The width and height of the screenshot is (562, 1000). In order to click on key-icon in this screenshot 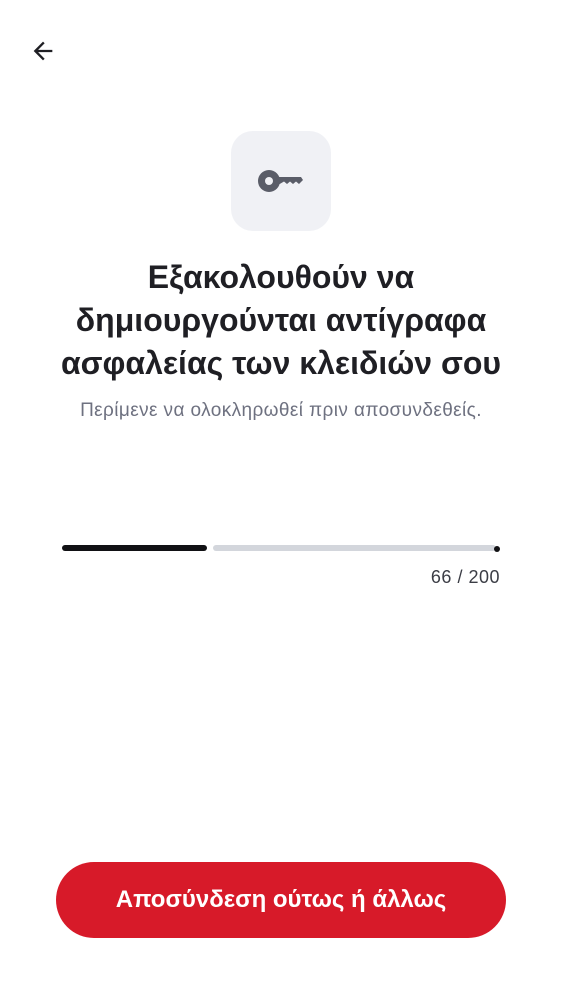, I will do `click(280, 181)`.